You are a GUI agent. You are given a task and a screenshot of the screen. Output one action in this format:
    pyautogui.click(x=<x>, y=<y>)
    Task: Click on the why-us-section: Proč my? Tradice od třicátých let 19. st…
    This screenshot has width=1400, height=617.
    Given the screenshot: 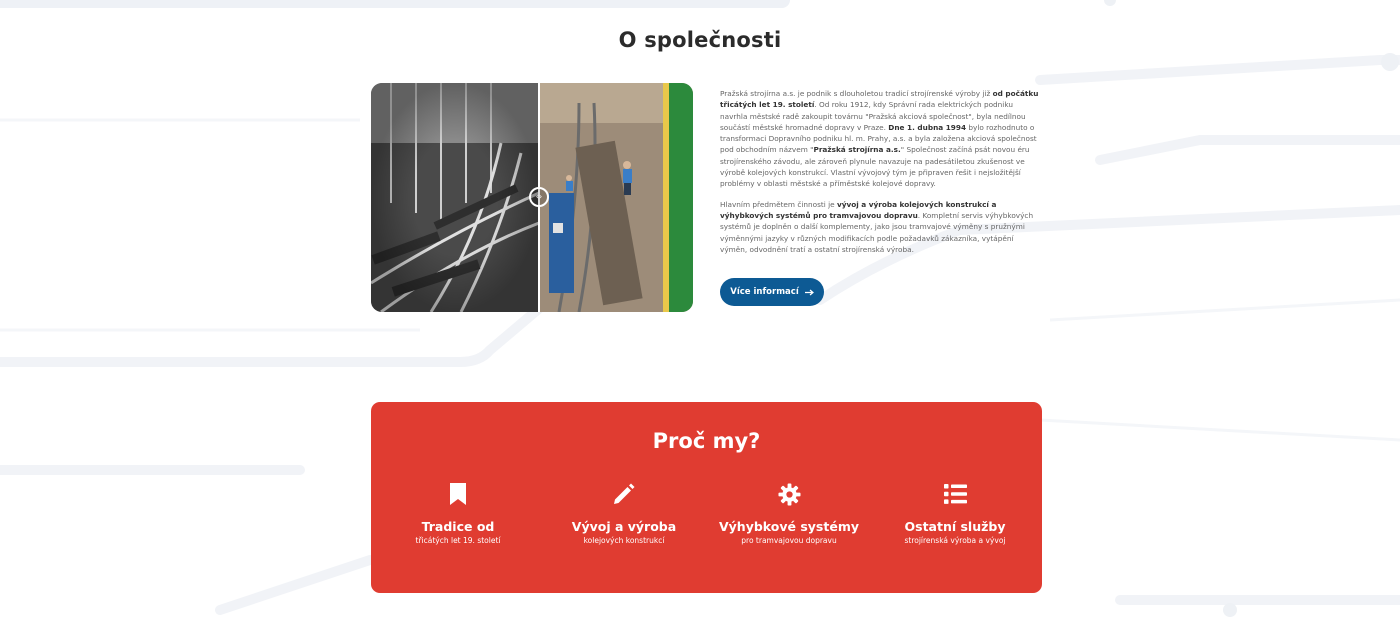 What is the action you would take?
    pyautogui.click(x=706, y=497)
    